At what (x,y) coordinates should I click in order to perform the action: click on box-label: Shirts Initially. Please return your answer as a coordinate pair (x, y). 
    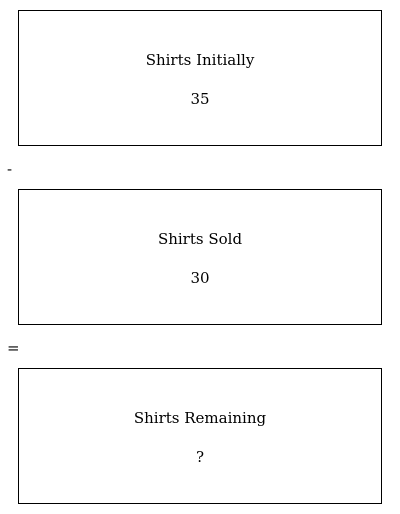
    Looking at the image, I should click on (200, 60).